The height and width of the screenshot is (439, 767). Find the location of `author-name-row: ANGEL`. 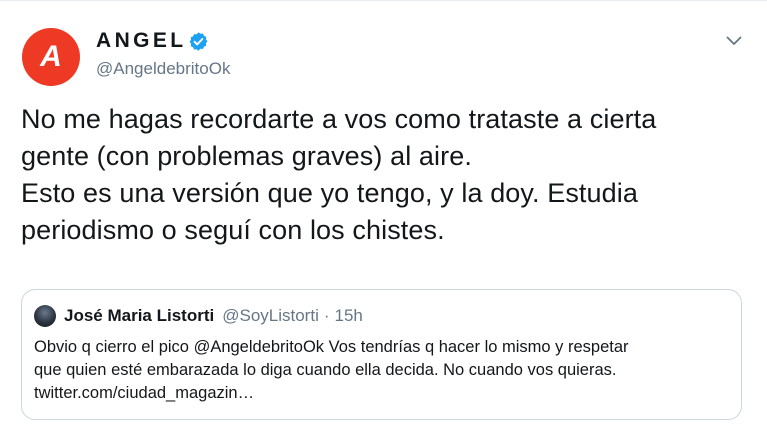

author-name-row: ANGEL is located at coordinates (152, 41).